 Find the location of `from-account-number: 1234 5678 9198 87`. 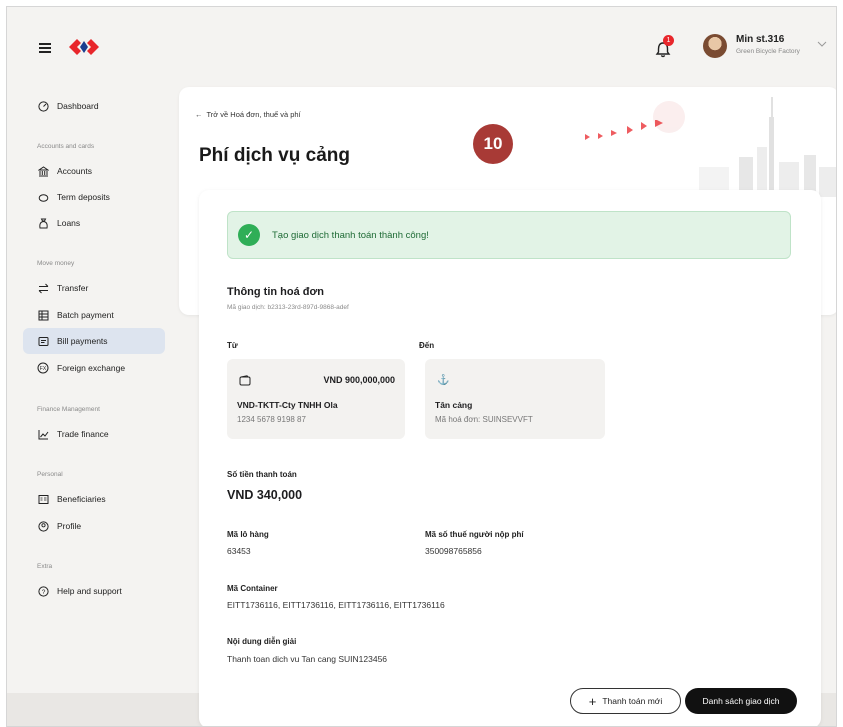

from-account-number: 1234 5678 9198 87 is located at coordinates (271, 419).